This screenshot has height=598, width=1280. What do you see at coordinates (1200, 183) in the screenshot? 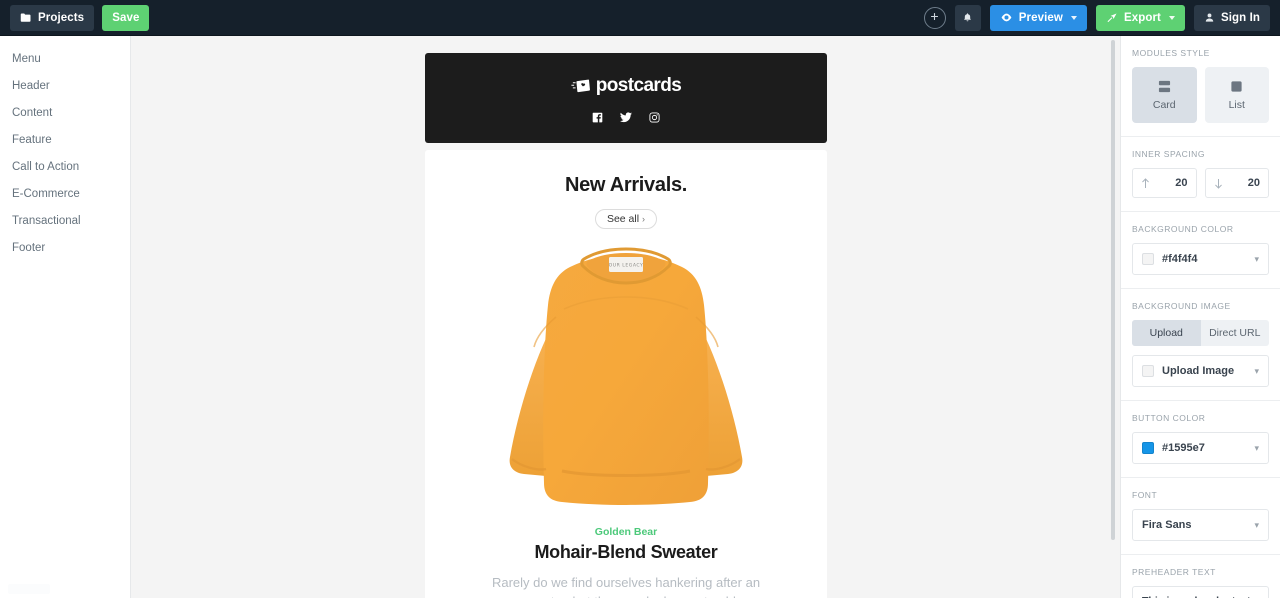
I see `inner-spacing-inputs: 20 20` at bounding box center [1200, 183].